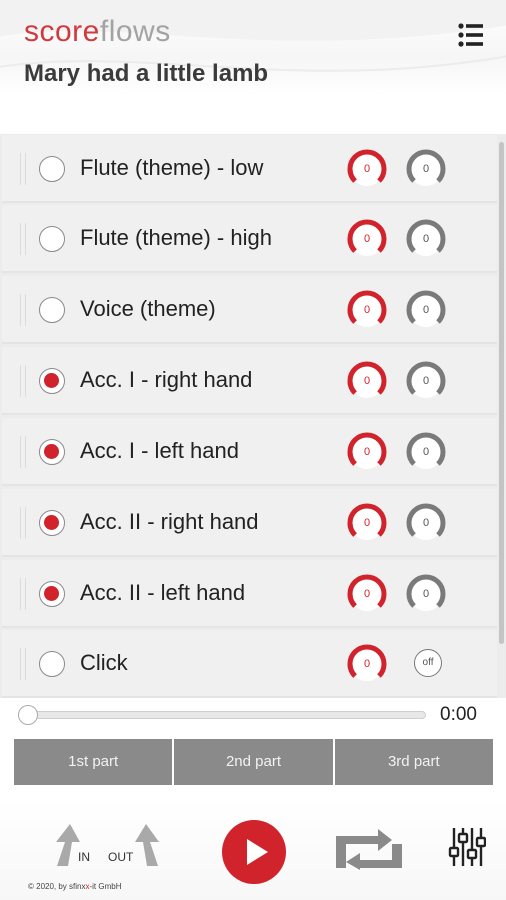 This screenshot has height=900, width=506. What do you see at coordinates (105, 886) in the screenshot?
I see `copyright-suffix: -it GmbH` at bounding box center [105, 886].